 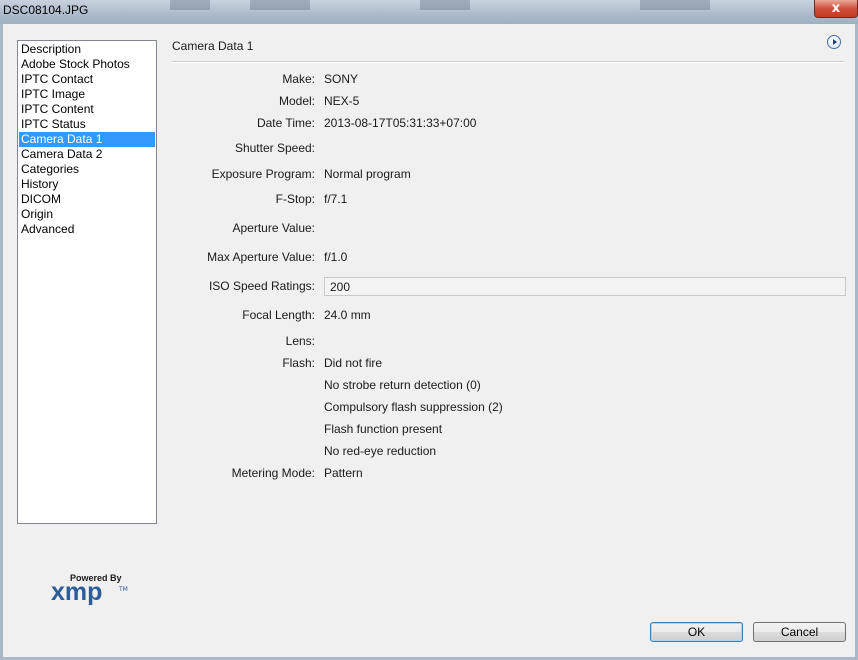 What do you see at coordinates (87, 169) in the screenshot?
I see `sidebar-item-categories: Categories` at bounding box center [87, 169].